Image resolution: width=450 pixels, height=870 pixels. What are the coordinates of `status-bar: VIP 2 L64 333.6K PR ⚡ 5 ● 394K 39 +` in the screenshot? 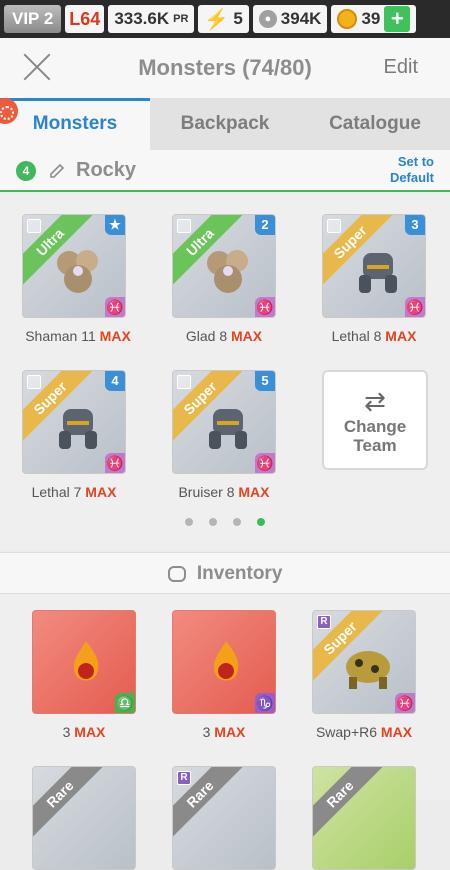 It's located at (225, 19).